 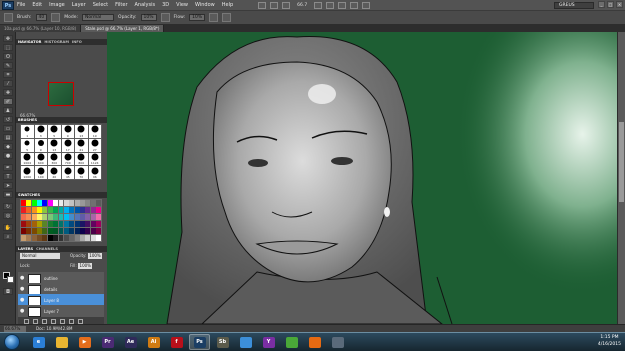 I want to click on layer-opacity-input: 100%, so click(x=94, y=256).